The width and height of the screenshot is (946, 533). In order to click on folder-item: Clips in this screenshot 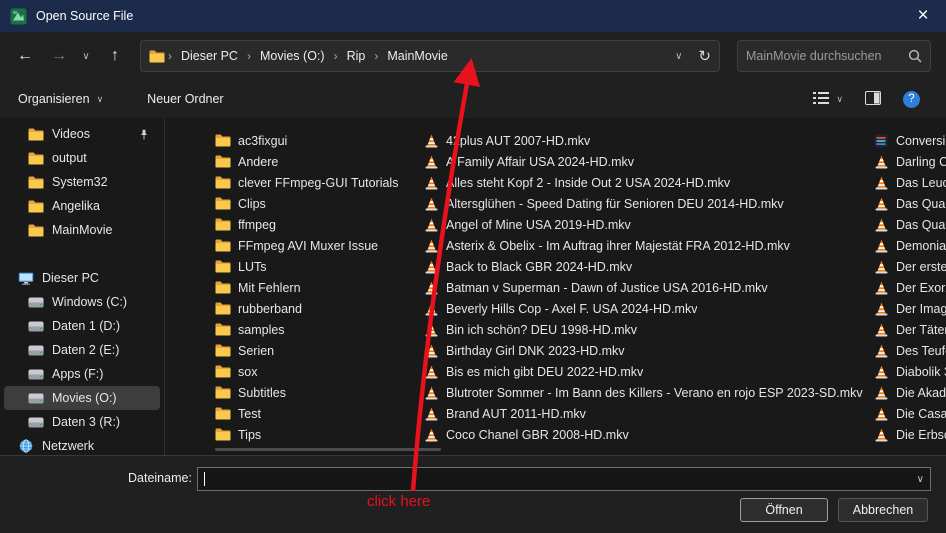, I will do `click(317, 203)`.